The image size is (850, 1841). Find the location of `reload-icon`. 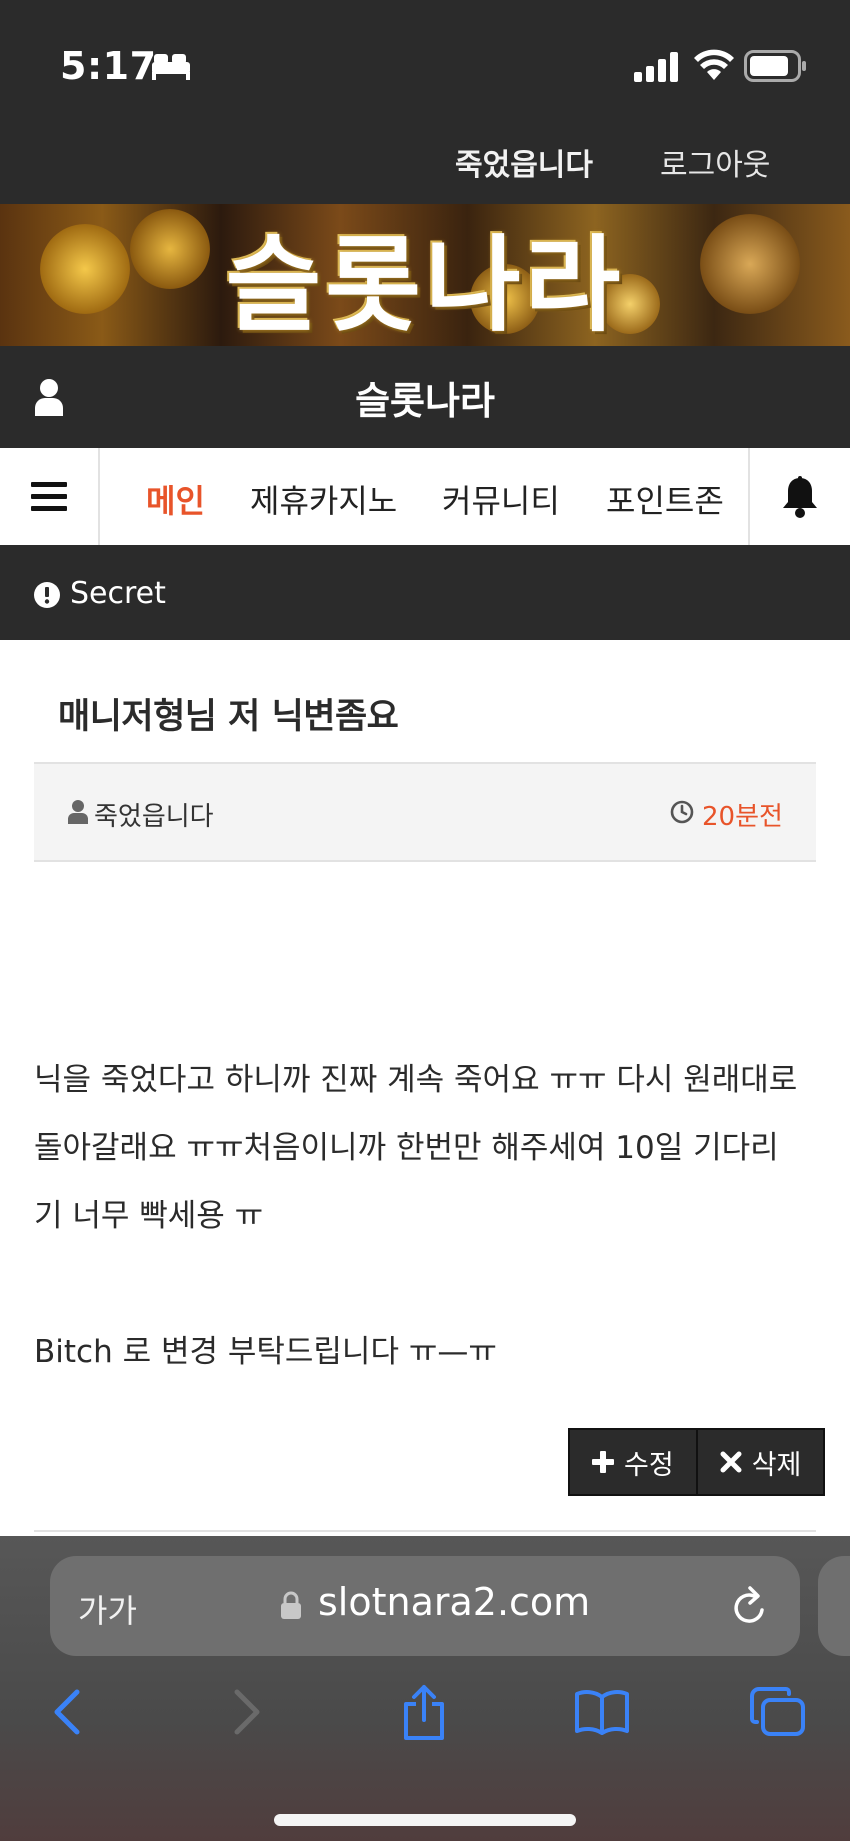

reload-icon is located at coordinates (750, 1606).